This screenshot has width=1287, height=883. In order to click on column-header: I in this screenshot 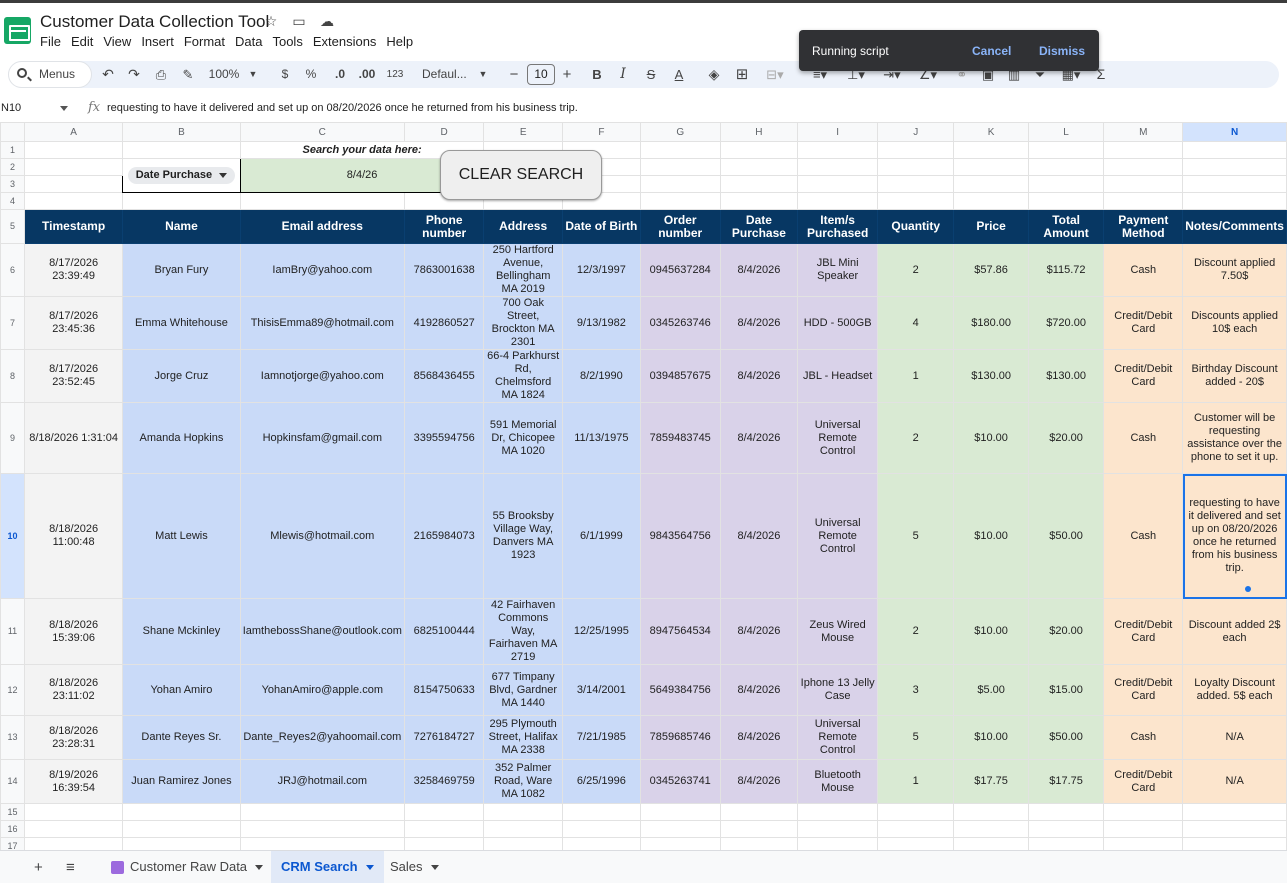, I will do `click(837, 132)`.